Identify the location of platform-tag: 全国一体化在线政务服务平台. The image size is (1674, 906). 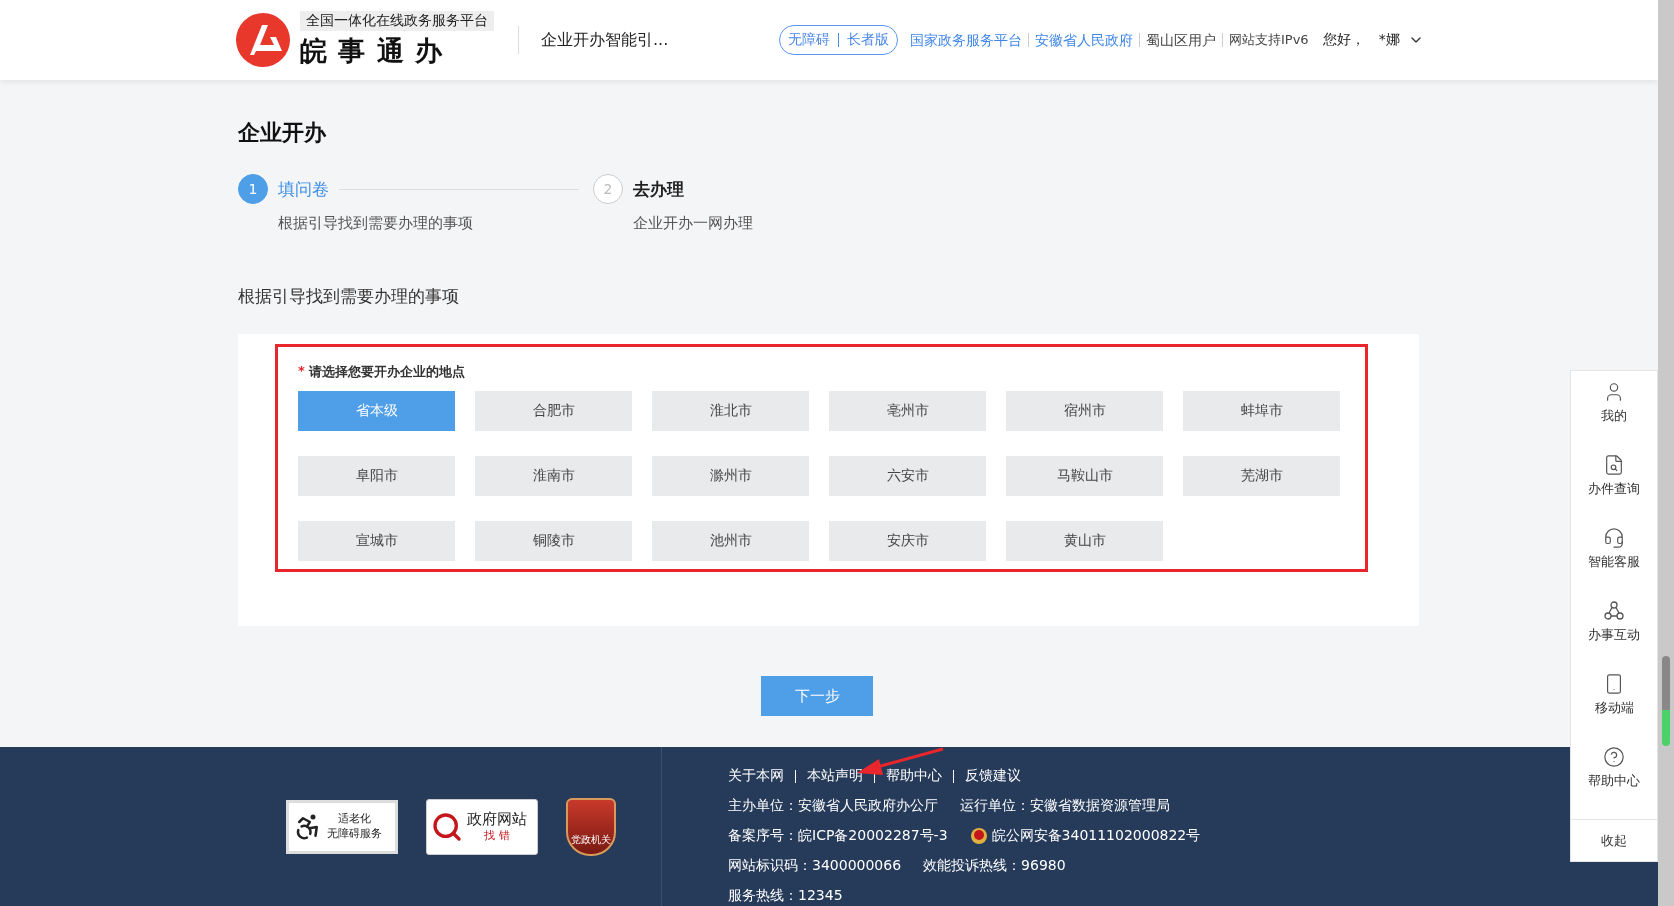
(397, 21).